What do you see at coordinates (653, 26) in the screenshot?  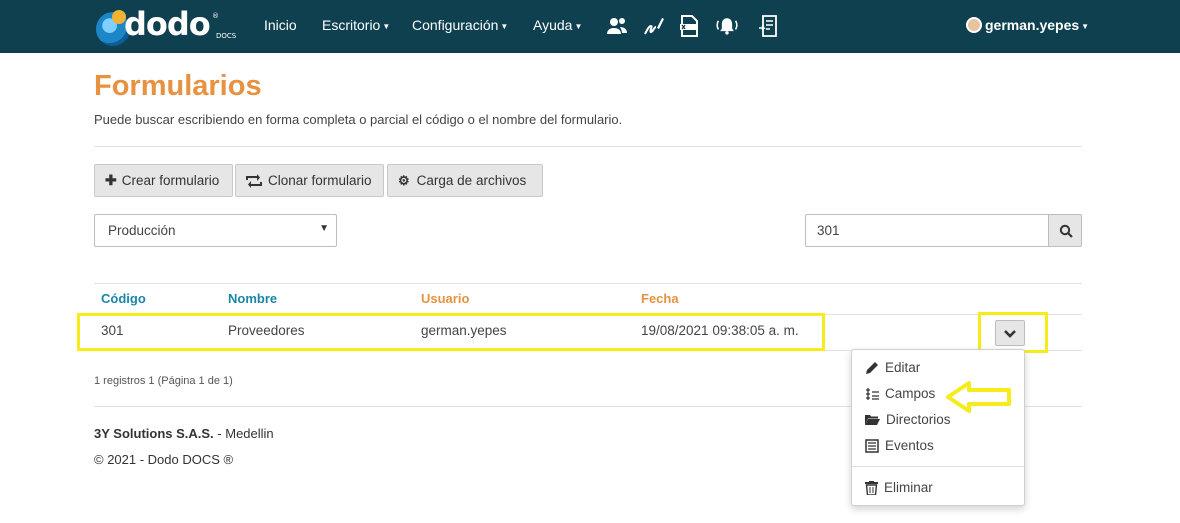 I see `signature-icon` at bounding box center [653, 26].